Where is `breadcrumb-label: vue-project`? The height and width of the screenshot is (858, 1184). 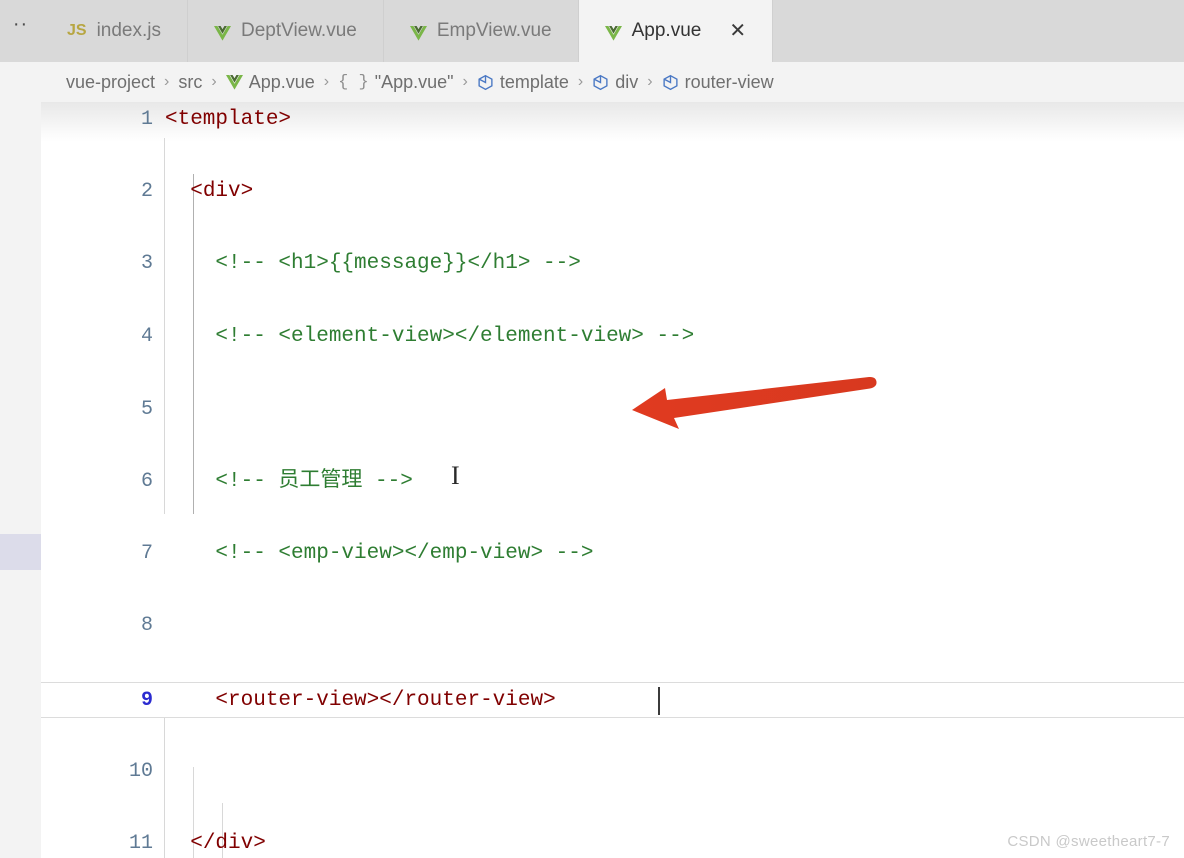 breadcrumb-label: vue-project is located at coordinates (111, 81).